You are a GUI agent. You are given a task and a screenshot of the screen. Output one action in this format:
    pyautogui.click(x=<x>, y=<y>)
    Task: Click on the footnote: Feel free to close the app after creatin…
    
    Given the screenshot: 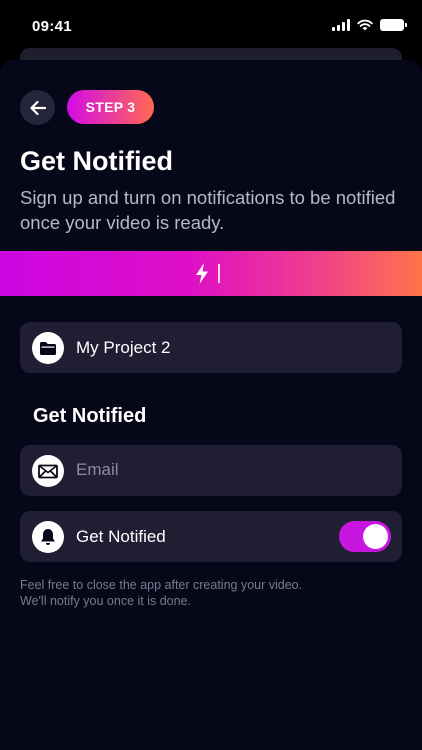 What is the action you would take?
    pyautogui.click(x=210, y=593)
    